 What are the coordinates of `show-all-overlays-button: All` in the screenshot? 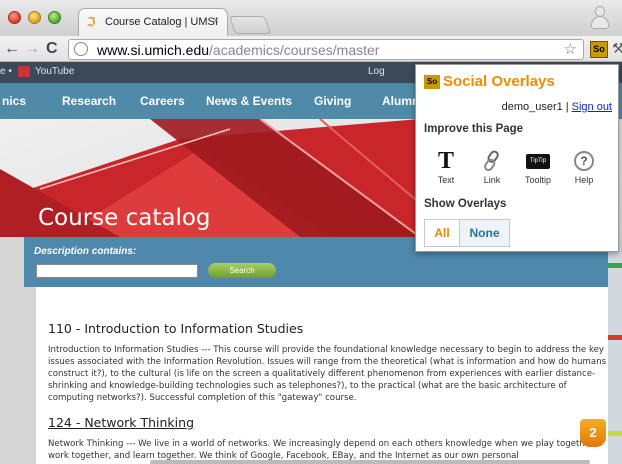 It's located at (442, 233).